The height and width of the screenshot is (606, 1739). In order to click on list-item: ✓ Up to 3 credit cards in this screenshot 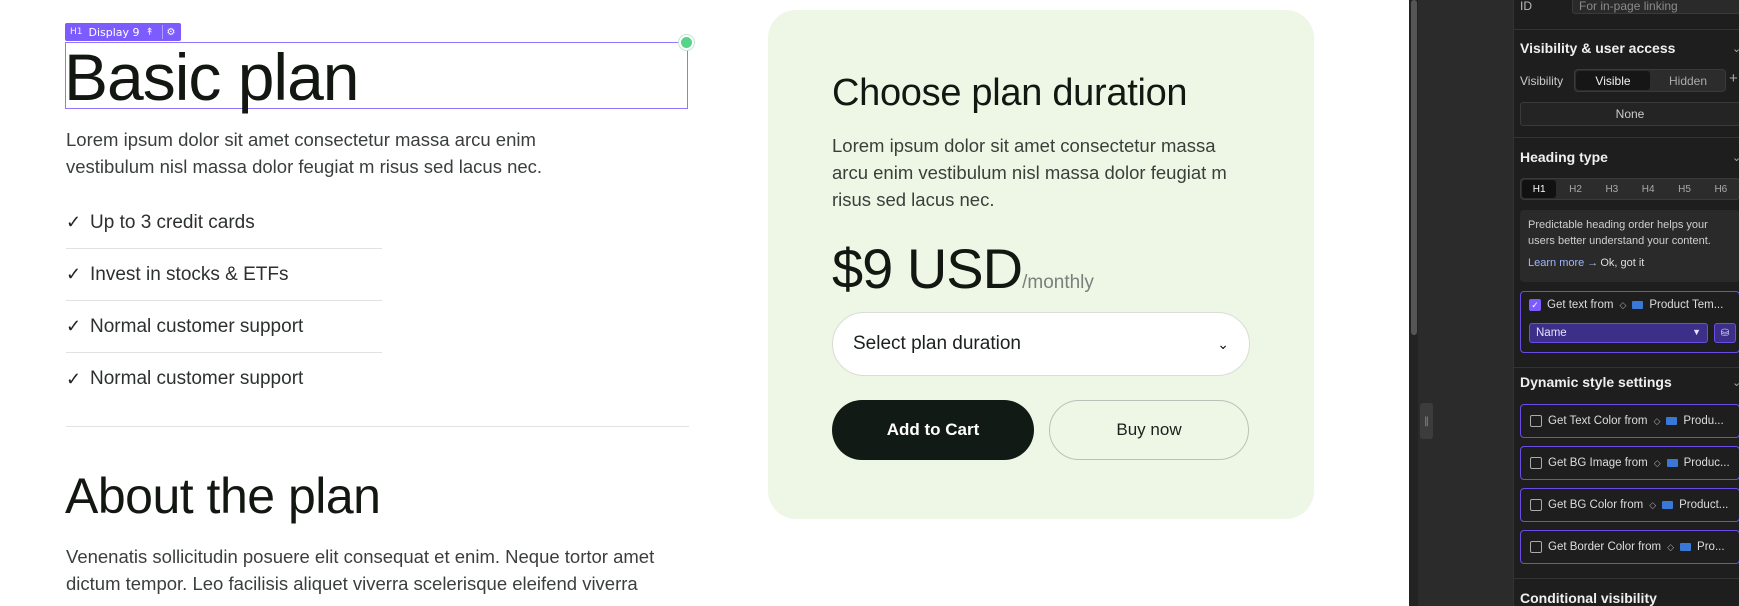, I will do `click(224, 223)`.